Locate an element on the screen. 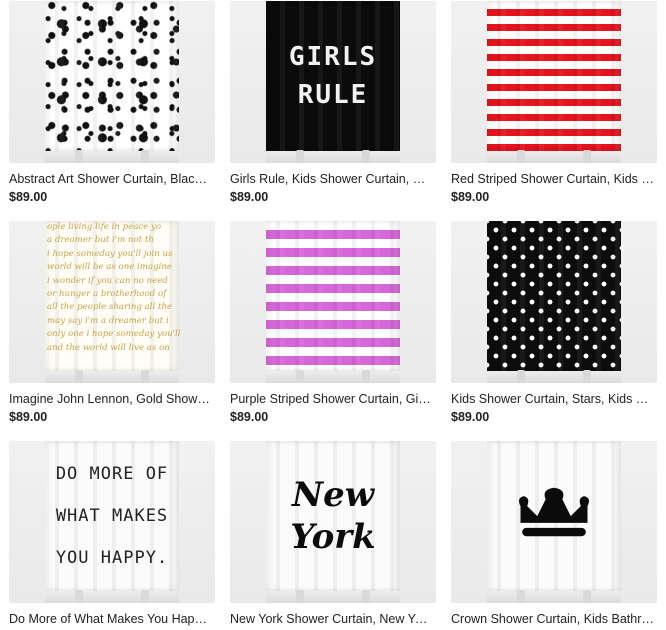 Image resolution: width=666 pixels, height=630 pixels. curtain-art-red-stripes is located at coordinates (554, 76).